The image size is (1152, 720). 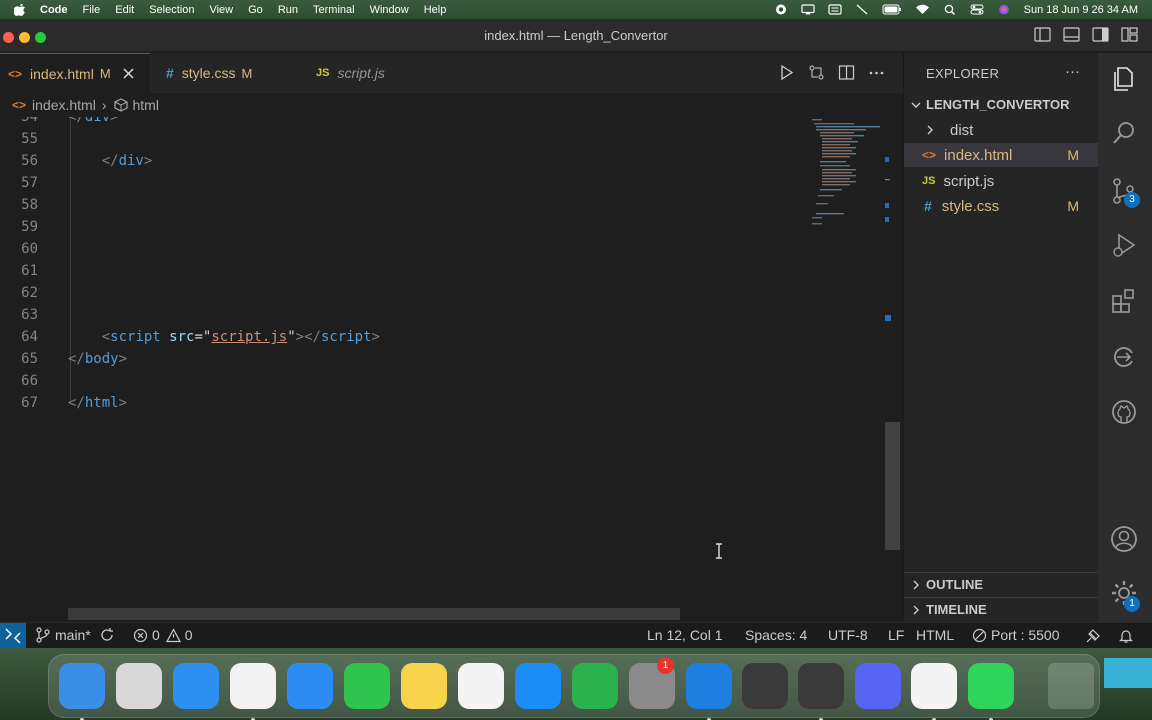 I want to click on numbers-icon, so click(x=595, y=686).